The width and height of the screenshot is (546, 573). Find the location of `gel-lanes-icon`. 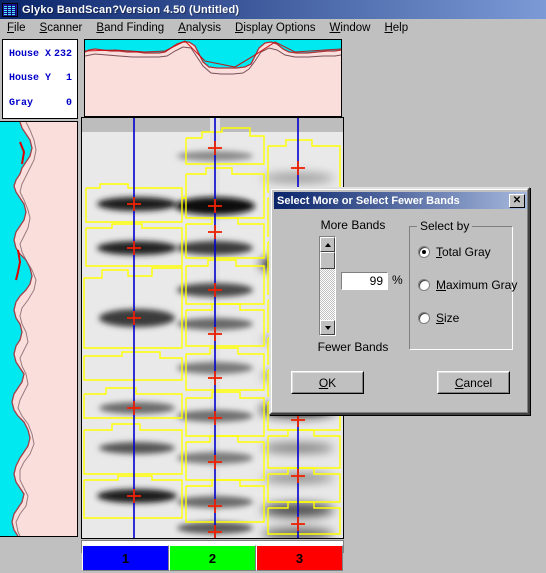

gel-lanes-icon is located at coordinates (10, 9).